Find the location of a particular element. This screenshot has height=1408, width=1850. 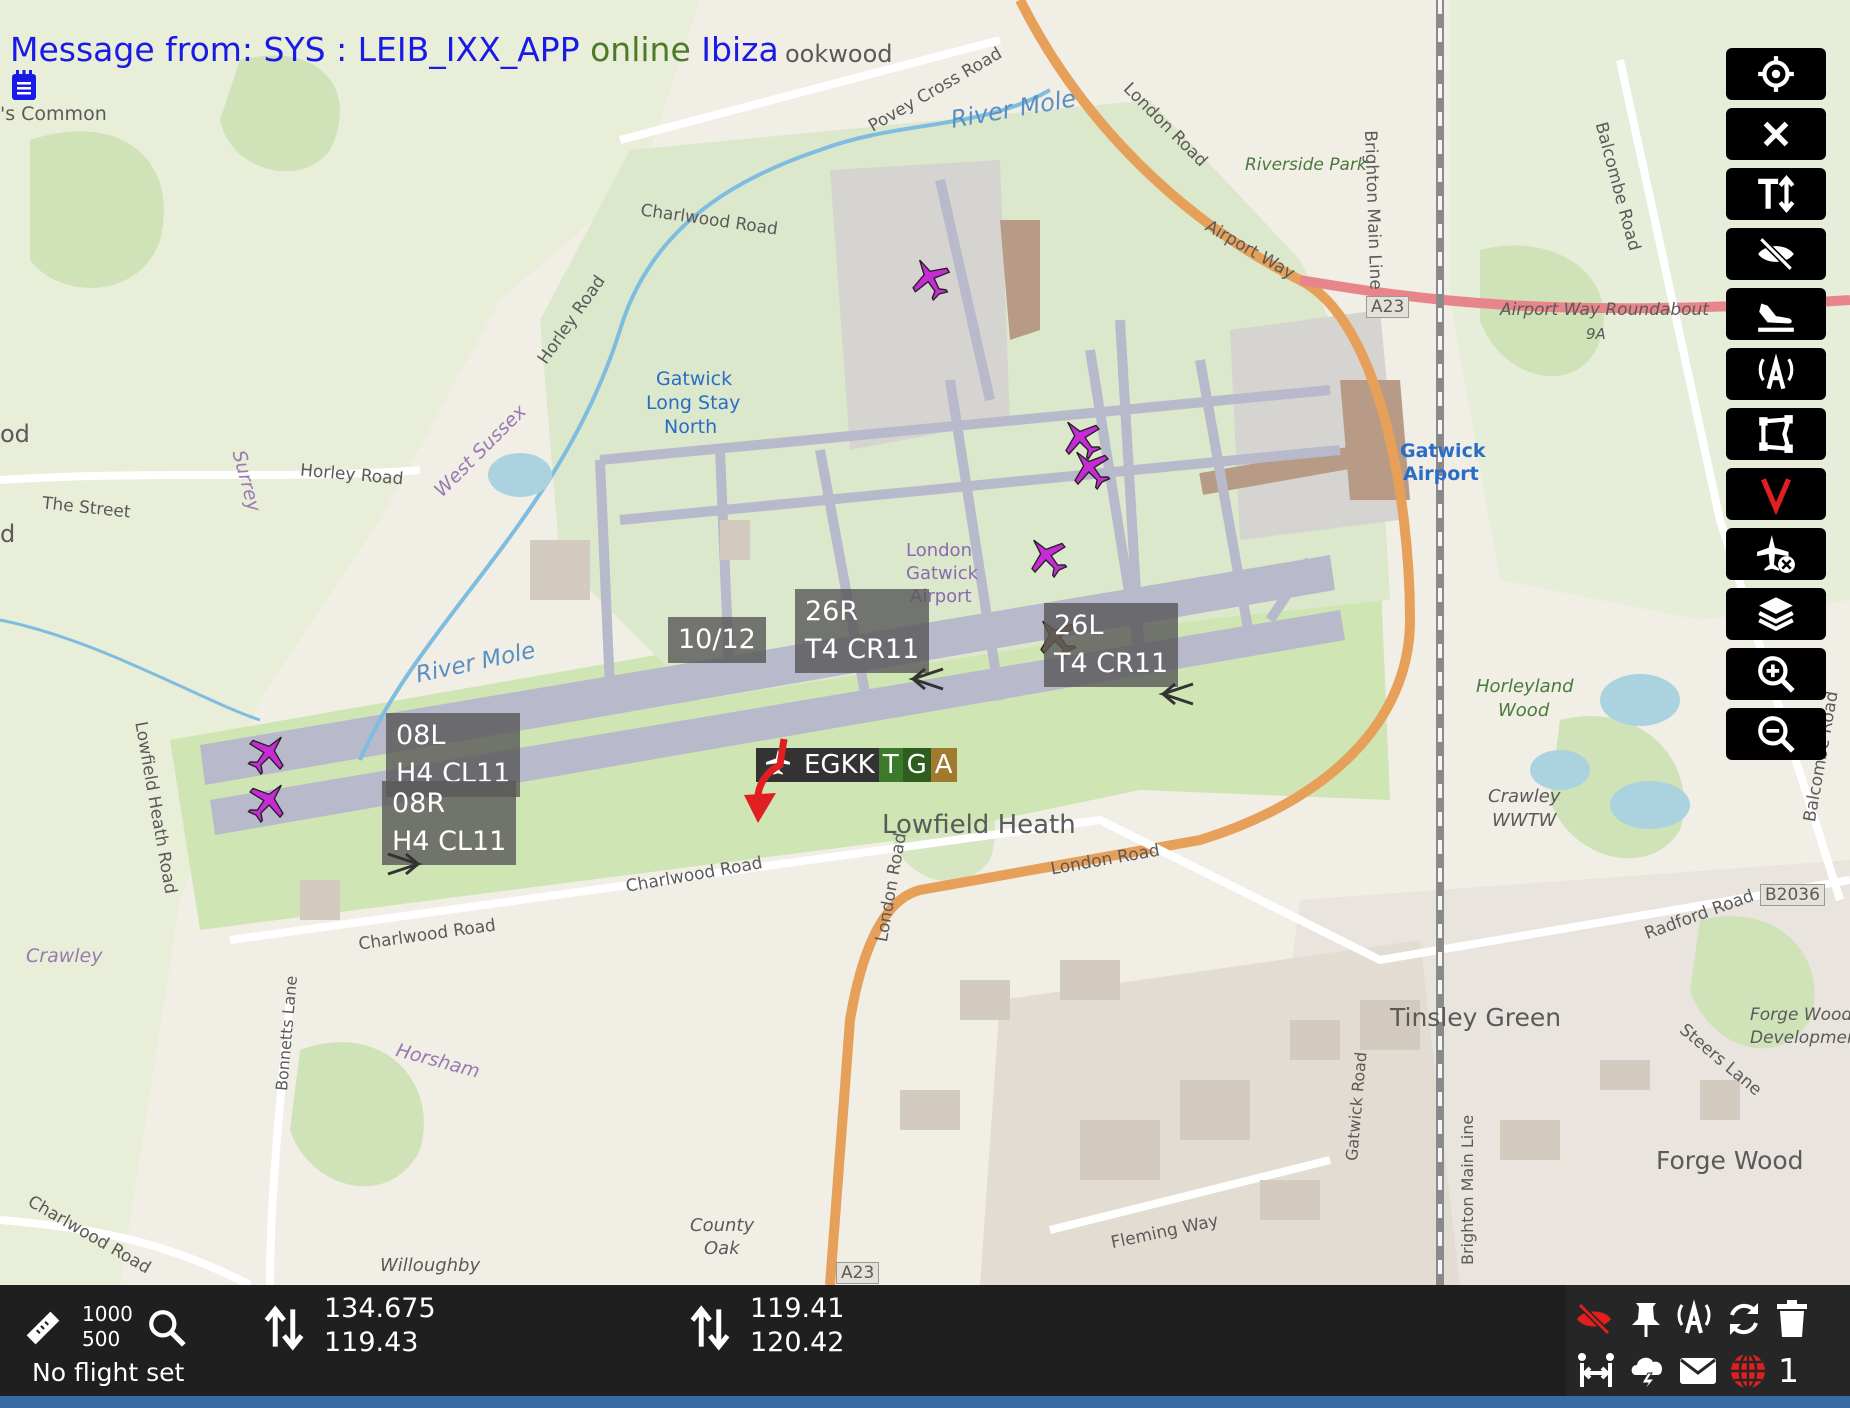

text-size-icon is located at coordinates (1776, 194).